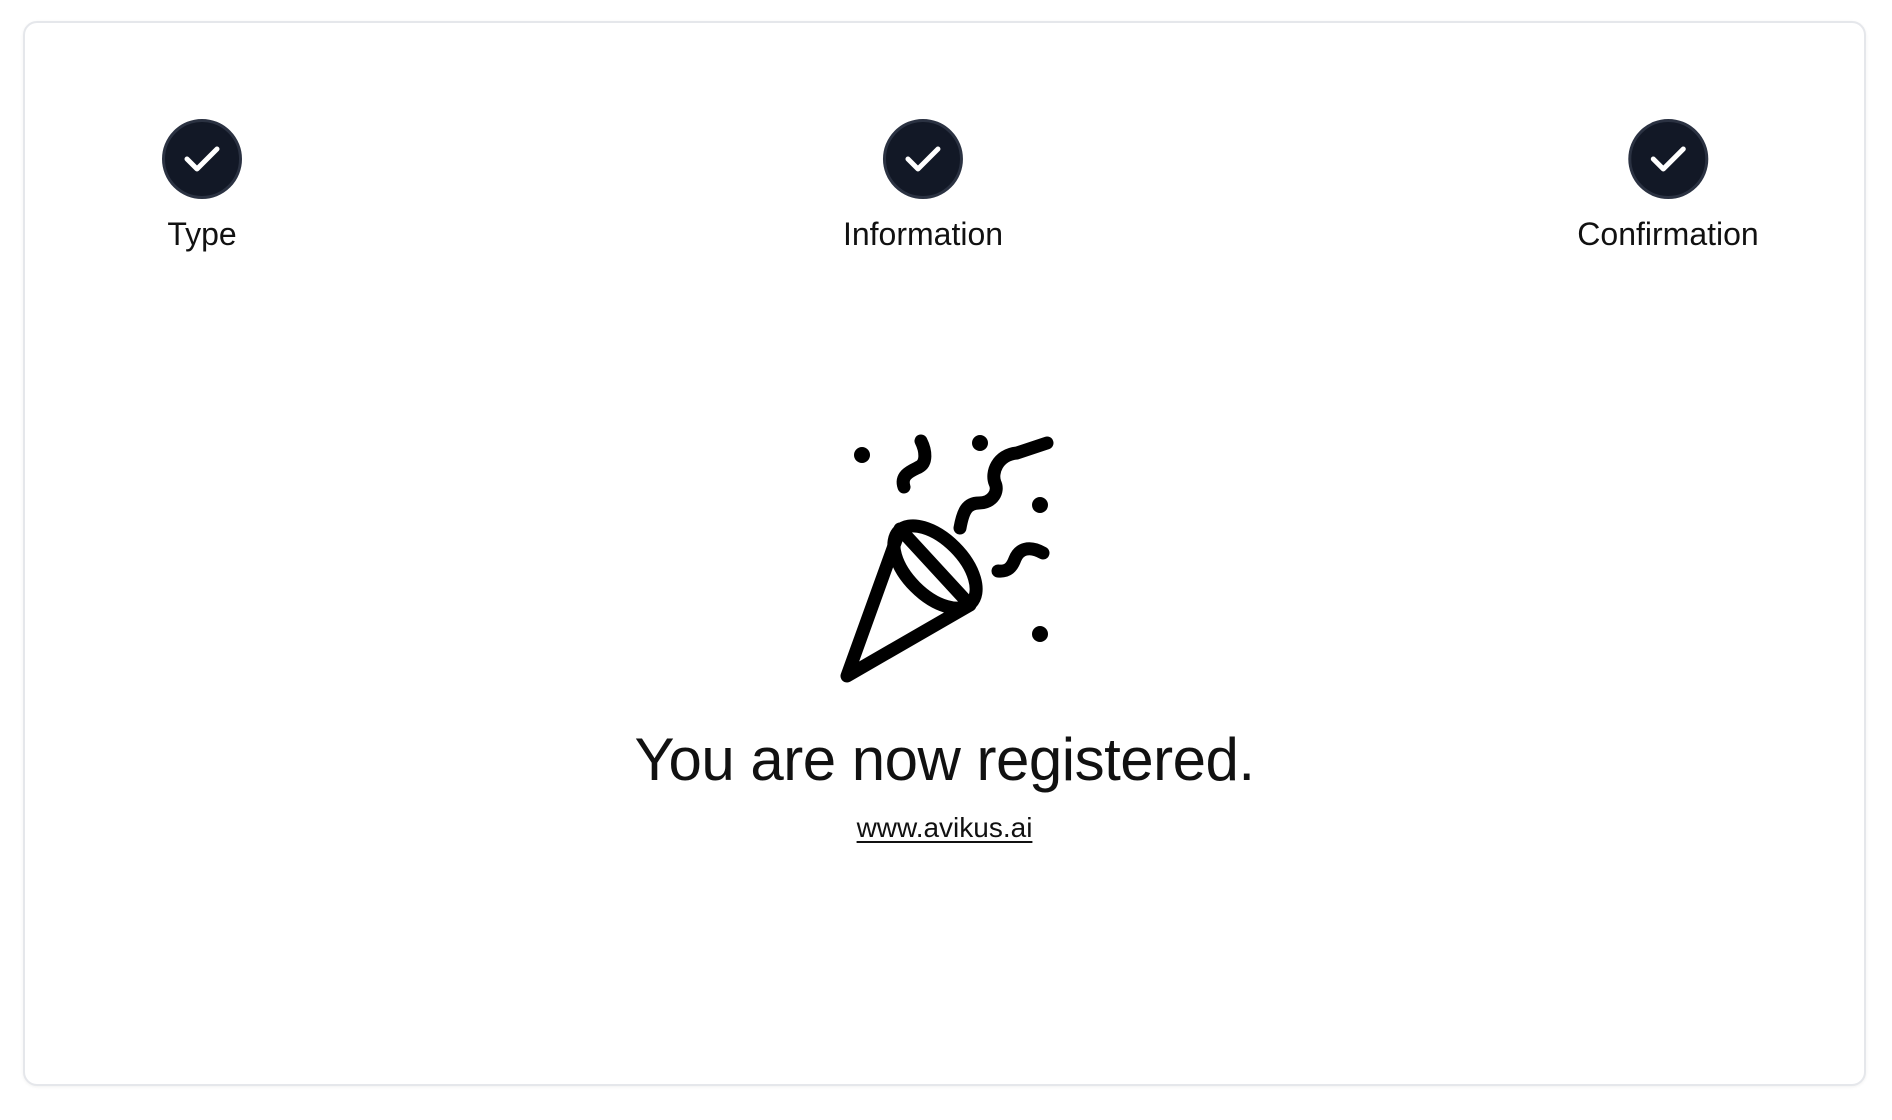 Image resolution: width=1892 pixels, height=1120 pixels. What do you see at coordinates (1668, 234) in the screenshot?
I see `step-label: Confirmation` at bounding box center [1668, 234].